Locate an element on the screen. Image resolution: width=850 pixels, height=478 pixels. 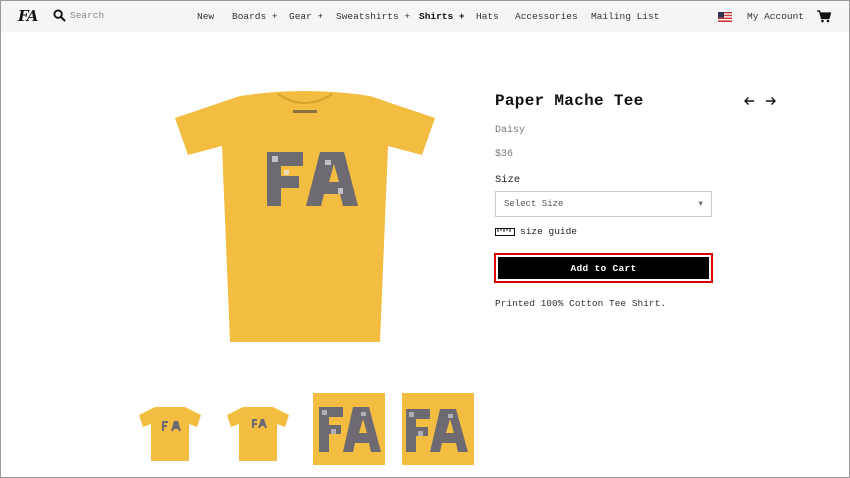
search-bar is located at coordinates (101, 15).